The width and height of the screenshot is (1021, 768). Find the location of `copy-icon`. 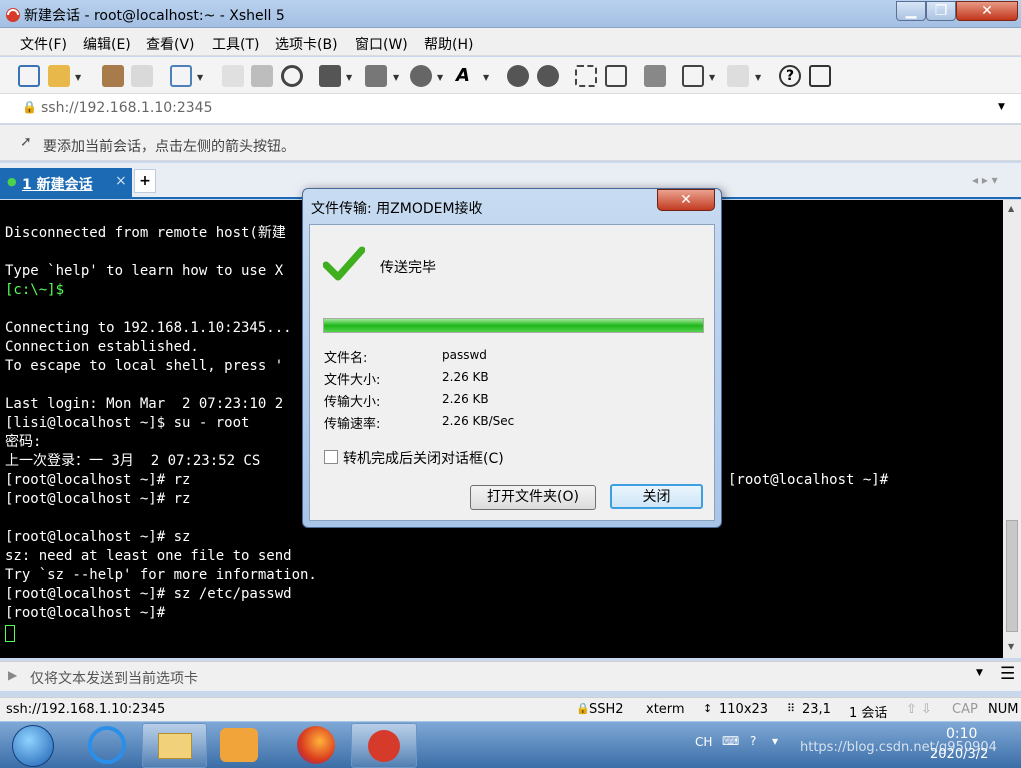

copy-icon is located at coordinates (233, 76).